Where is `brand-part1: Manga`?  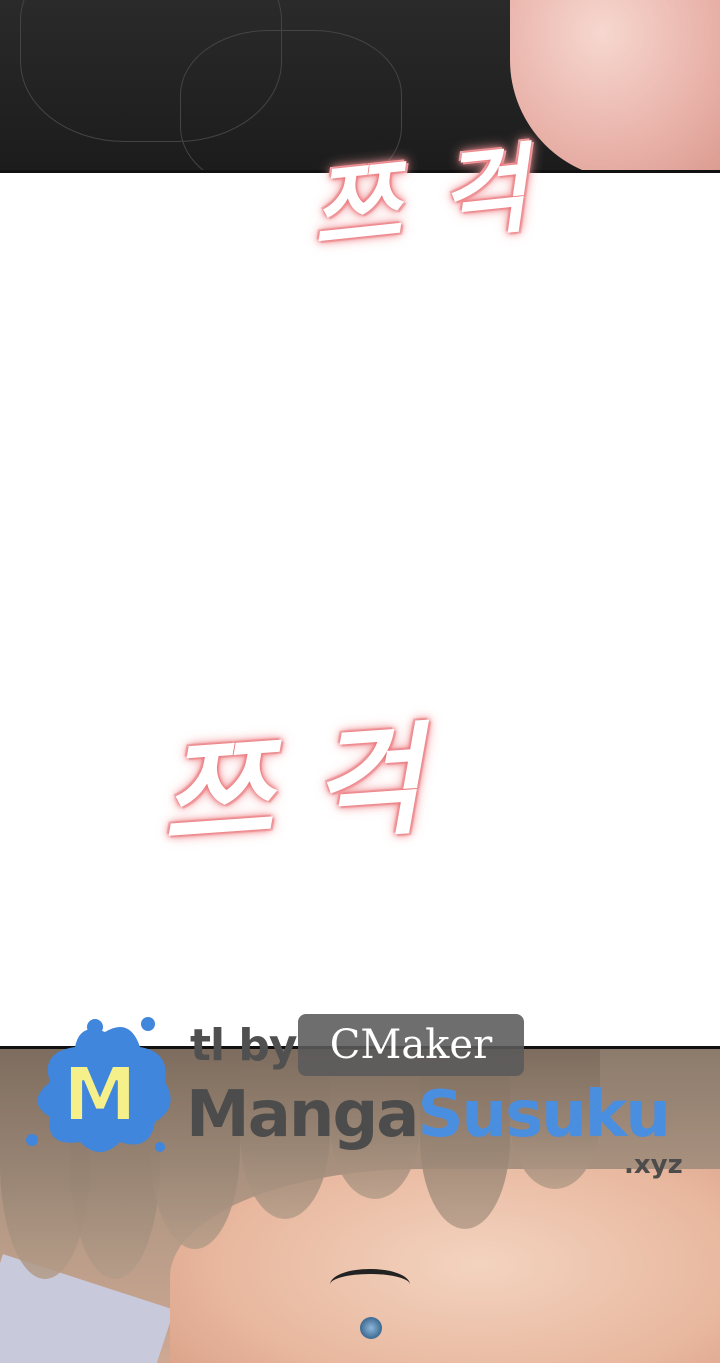
brand-part1: Manga is located at coordinates (302, 1115).